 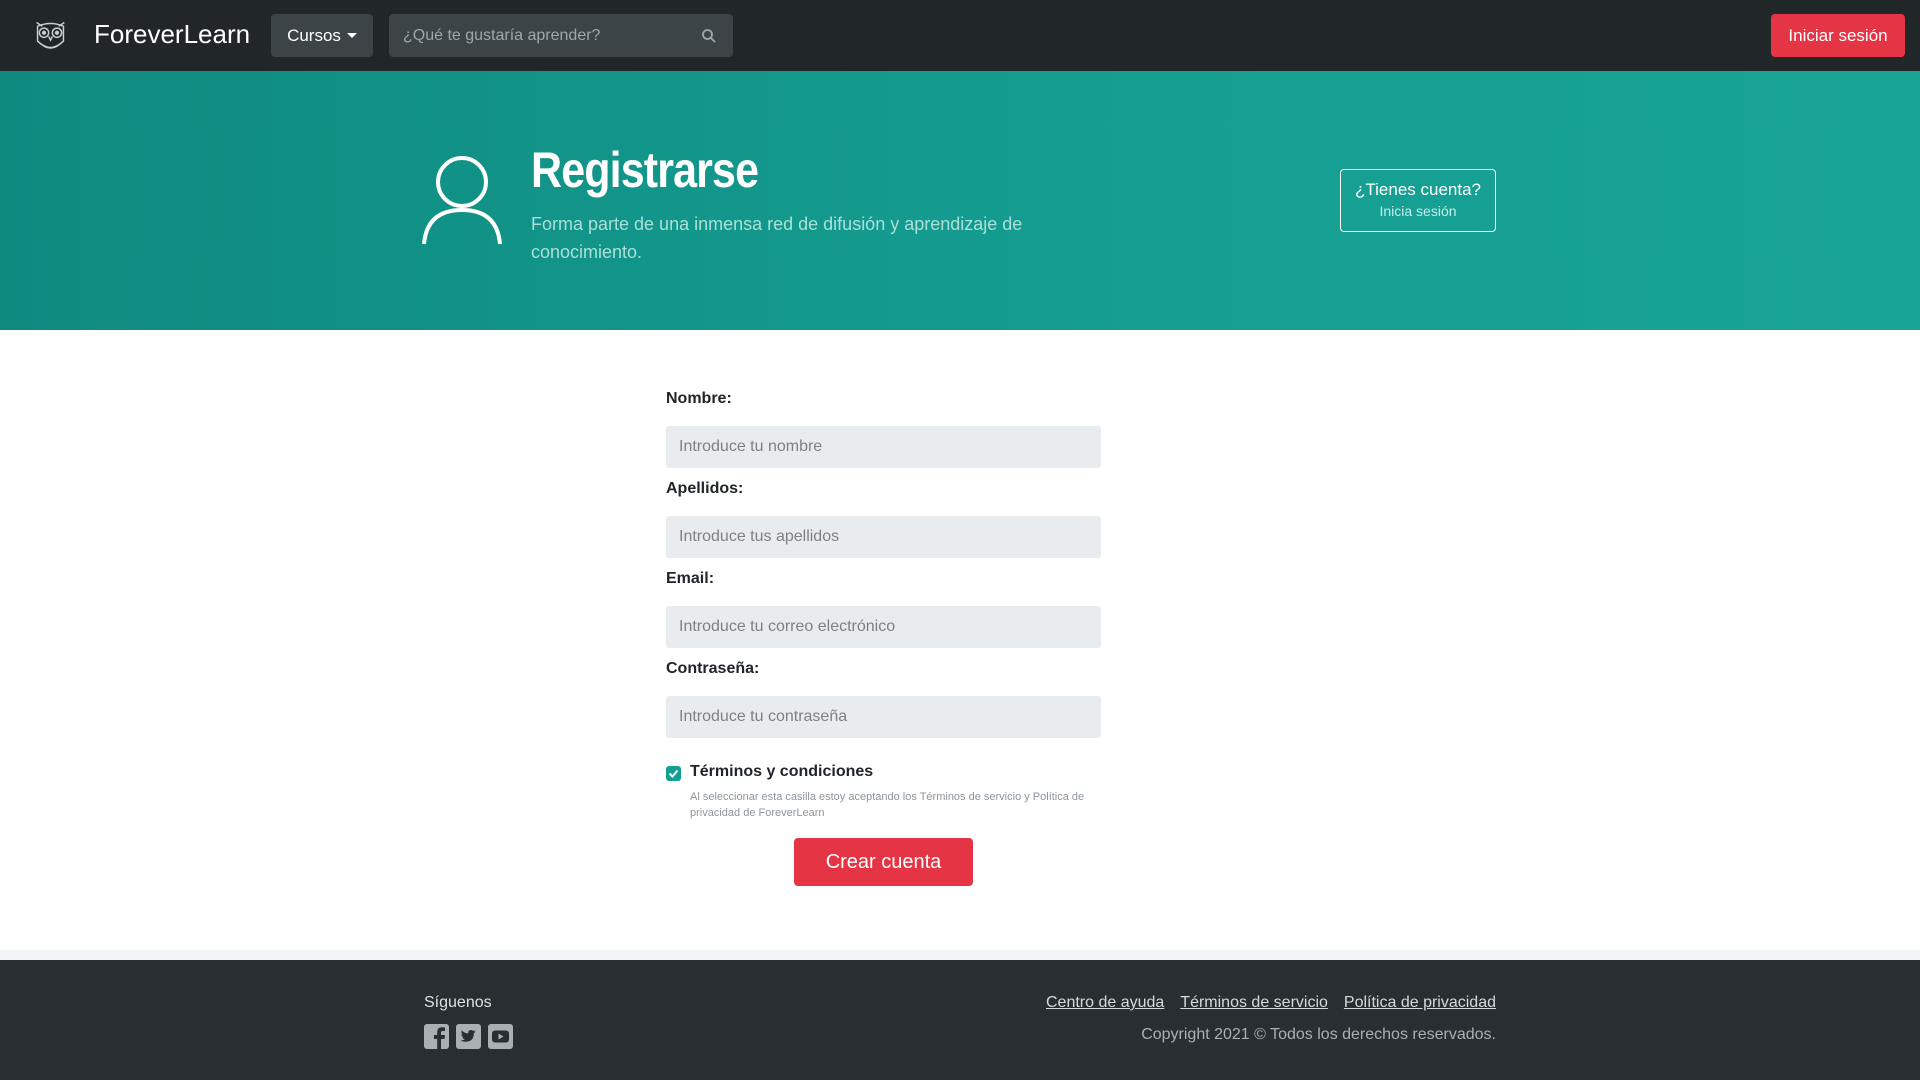 I want to click on terms-checkbox, so click(x=673, y=773).